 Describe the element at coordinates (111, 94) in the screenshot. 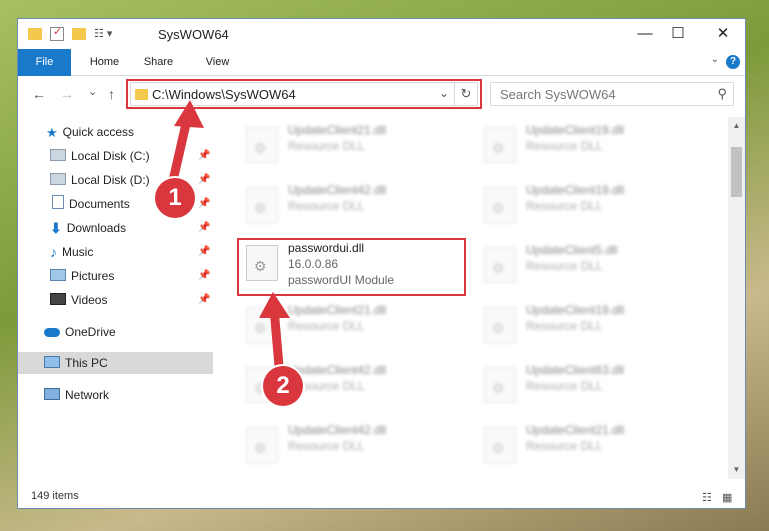

I see `up-button: ↑` at that location.